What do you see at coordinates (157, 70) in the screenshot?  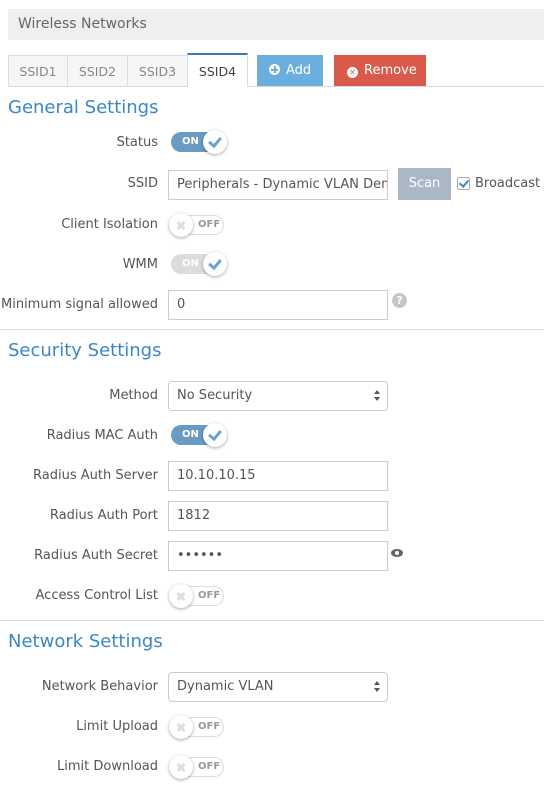 I see `tab-ssid3: SSID3` at bounding box center [157, 70].